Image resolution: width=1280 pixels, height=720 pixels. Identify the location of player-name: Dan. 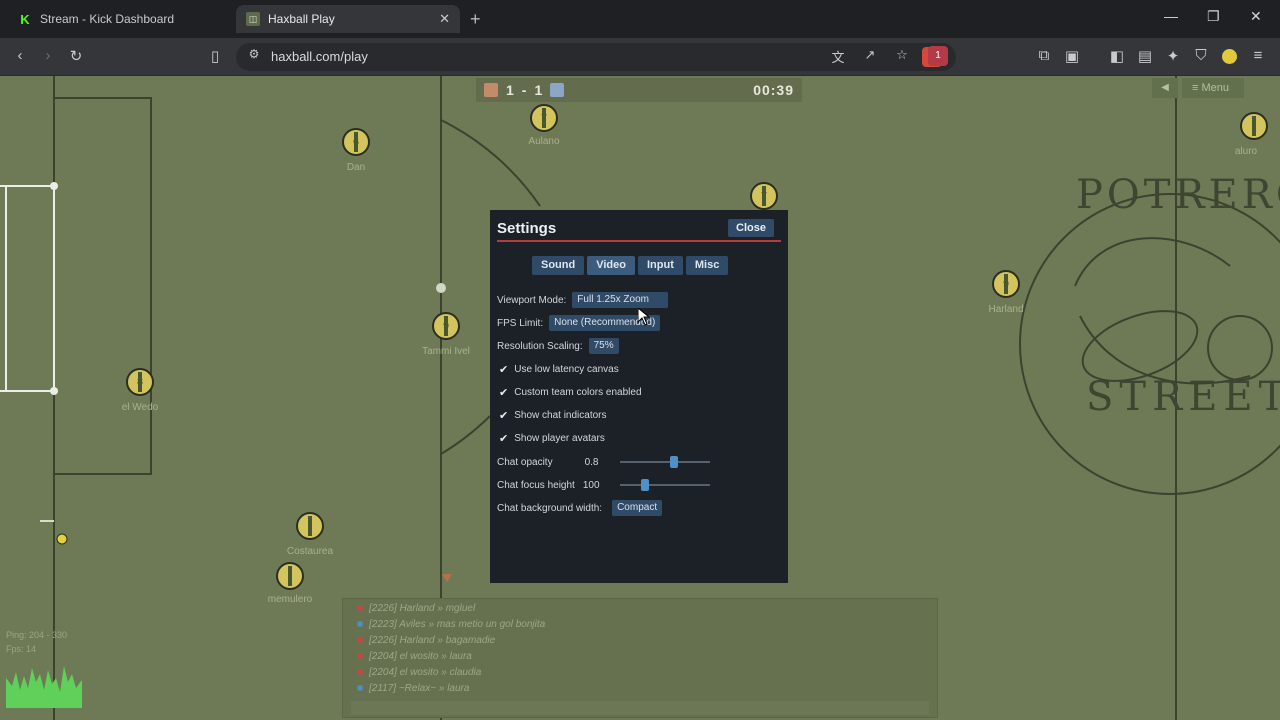
(356, 167).